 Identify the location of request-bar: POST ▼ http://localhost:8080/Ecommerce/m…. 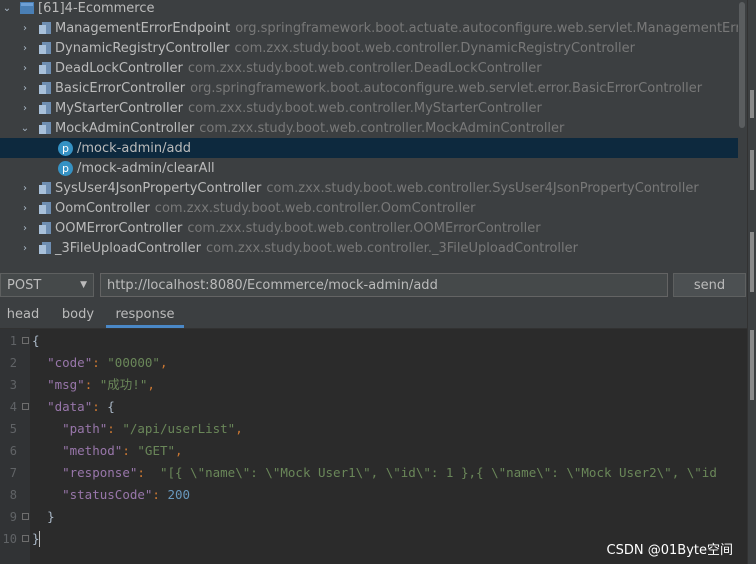
(373, 284).